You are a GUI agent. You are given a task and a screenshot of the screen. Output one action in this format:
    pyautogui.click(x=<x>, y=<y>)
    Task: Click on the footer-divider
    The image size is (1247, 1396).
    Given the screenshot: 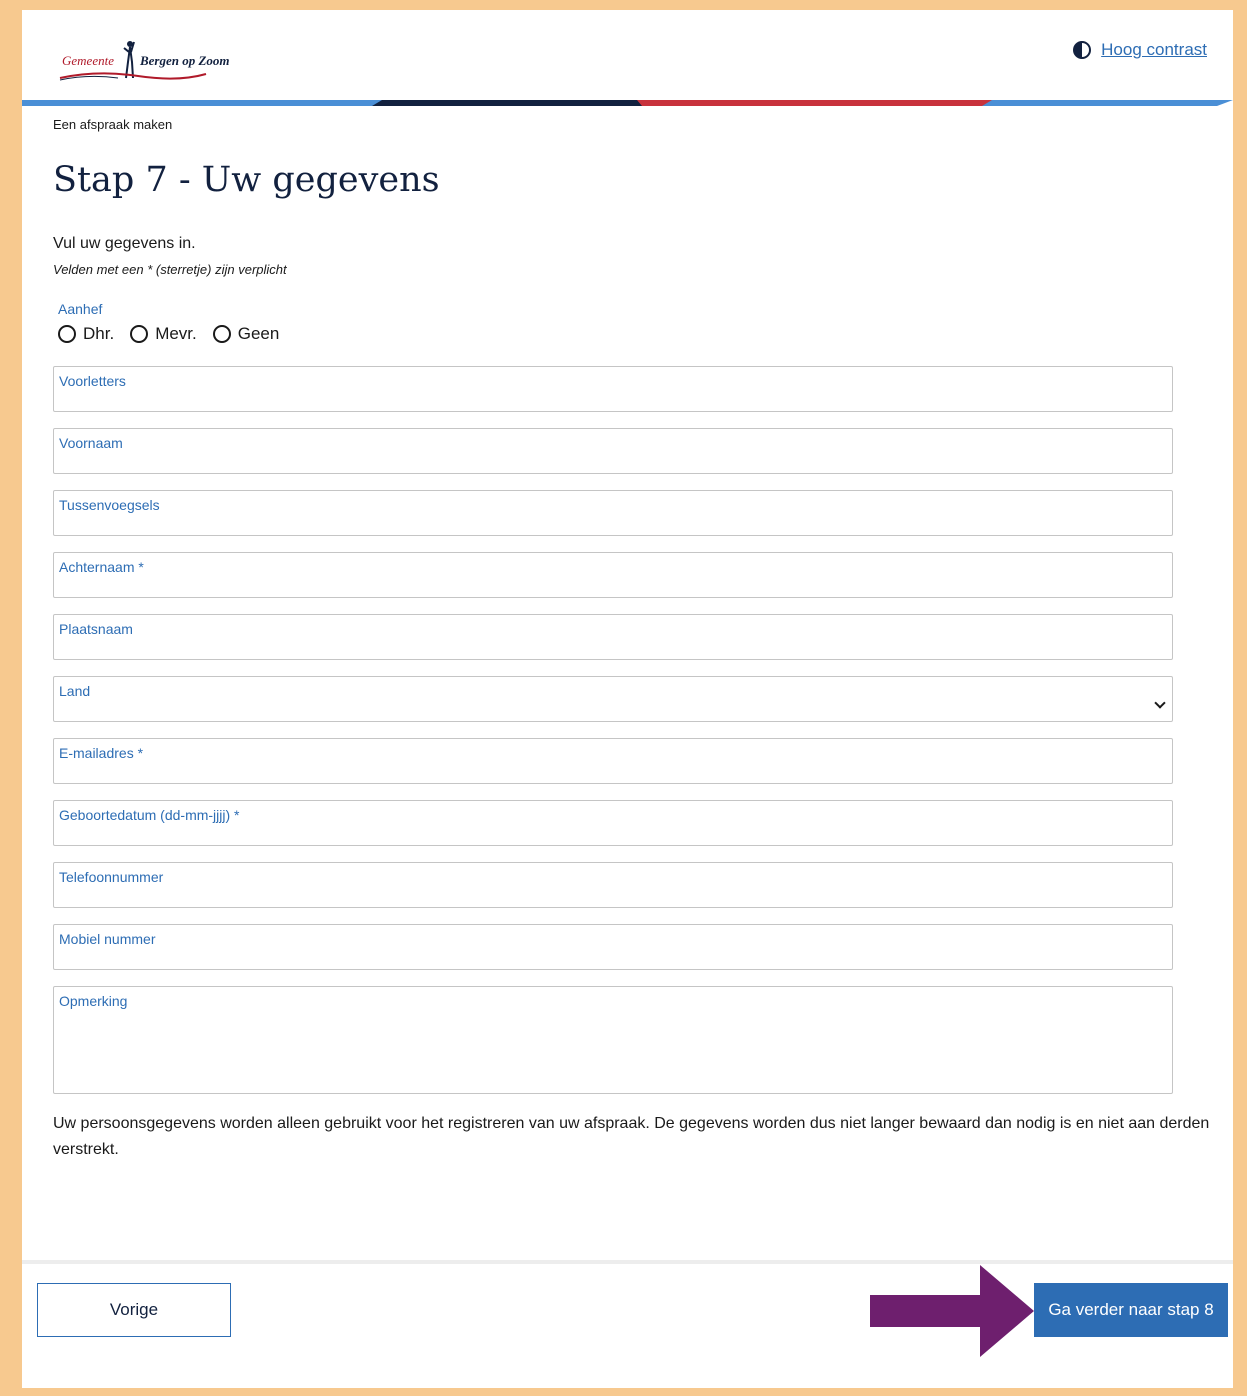 What is the action you would take?
    pyautogui.click(x=627, y=1262)
    